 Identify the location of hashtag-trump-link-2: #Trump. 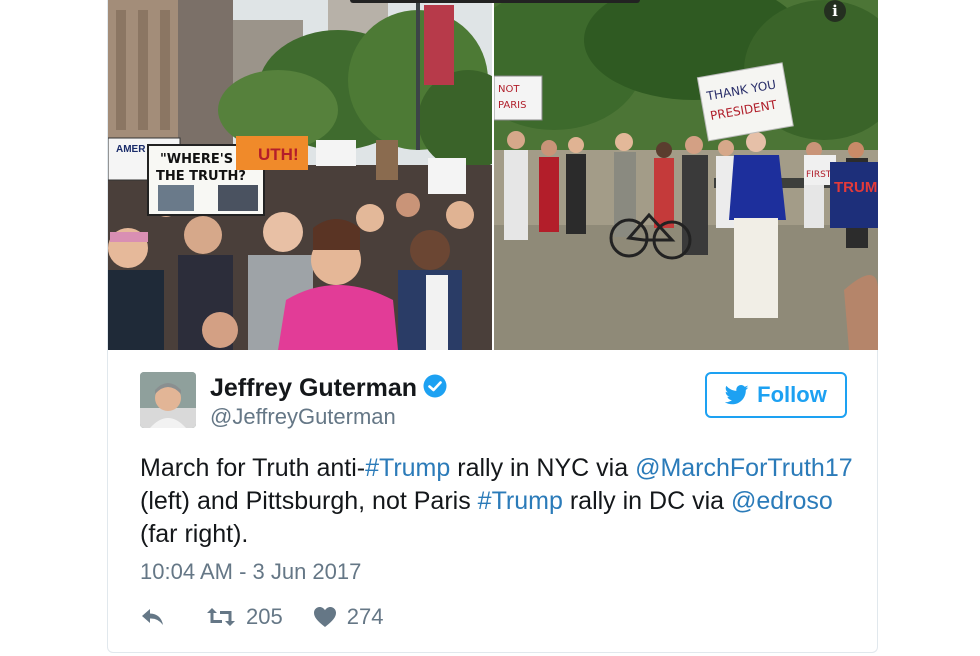
(520, 501).